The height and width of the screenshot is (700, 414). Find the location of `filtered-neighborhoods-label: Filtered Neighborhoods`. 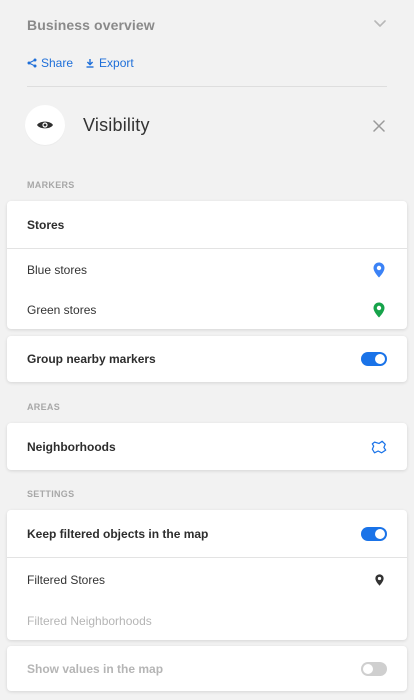

filtered-neighborhoods-label: Filtered Neighborhoods is located at coordinates (89, 620).